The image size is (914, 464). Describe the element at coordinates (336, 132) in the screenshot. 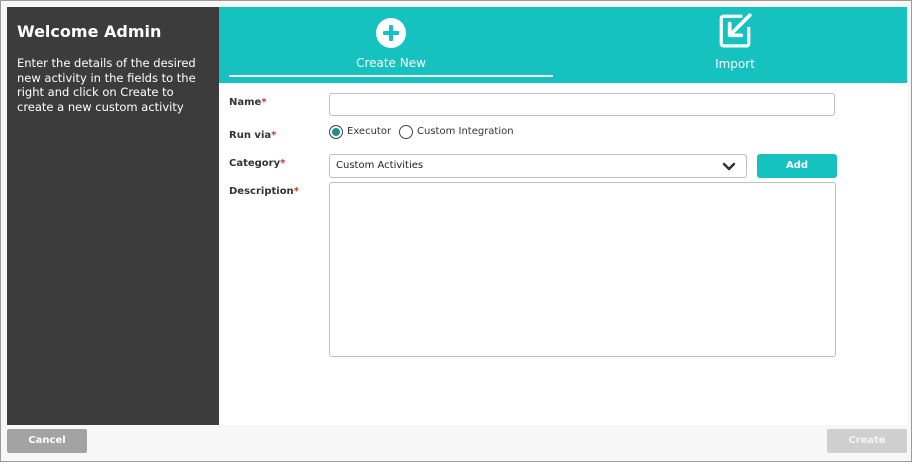

I see `executor-radio` at that location.